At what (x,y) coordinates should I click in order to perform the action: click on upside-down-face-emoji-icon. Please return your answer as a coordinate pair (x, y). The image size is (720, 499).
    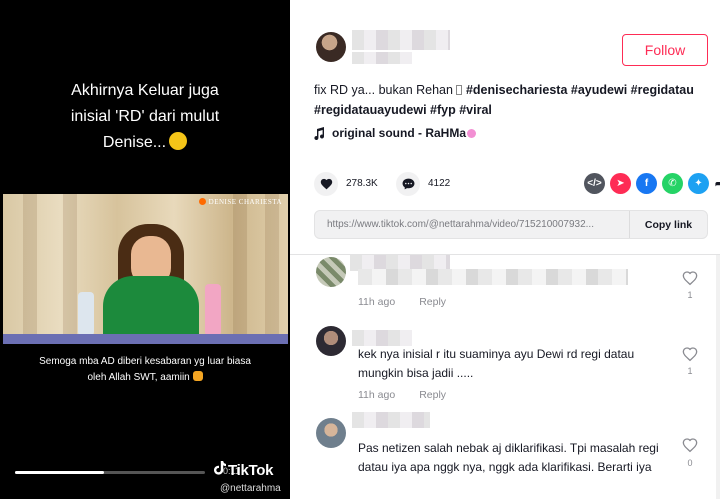
    Looking at the image, I should click on (178, 141).